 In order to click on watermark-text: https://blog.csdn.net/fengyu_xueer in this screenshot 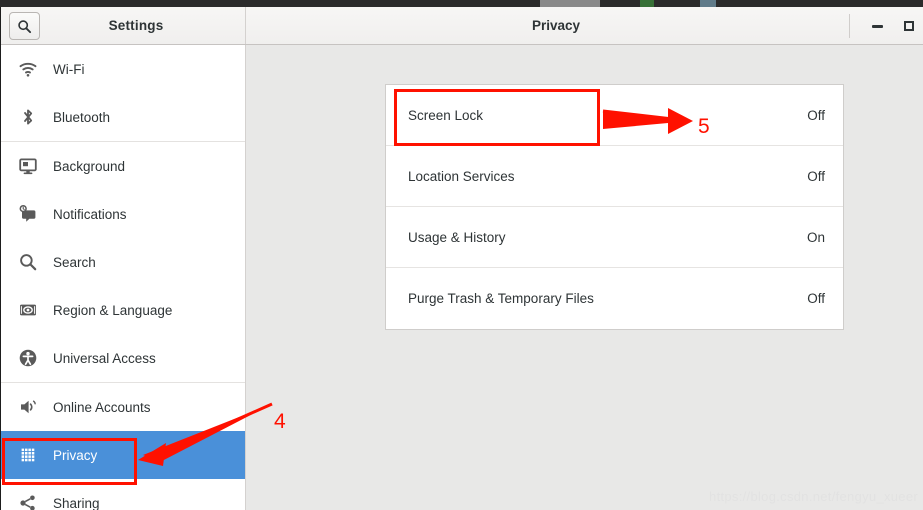, I will do `click(813, 496)`.